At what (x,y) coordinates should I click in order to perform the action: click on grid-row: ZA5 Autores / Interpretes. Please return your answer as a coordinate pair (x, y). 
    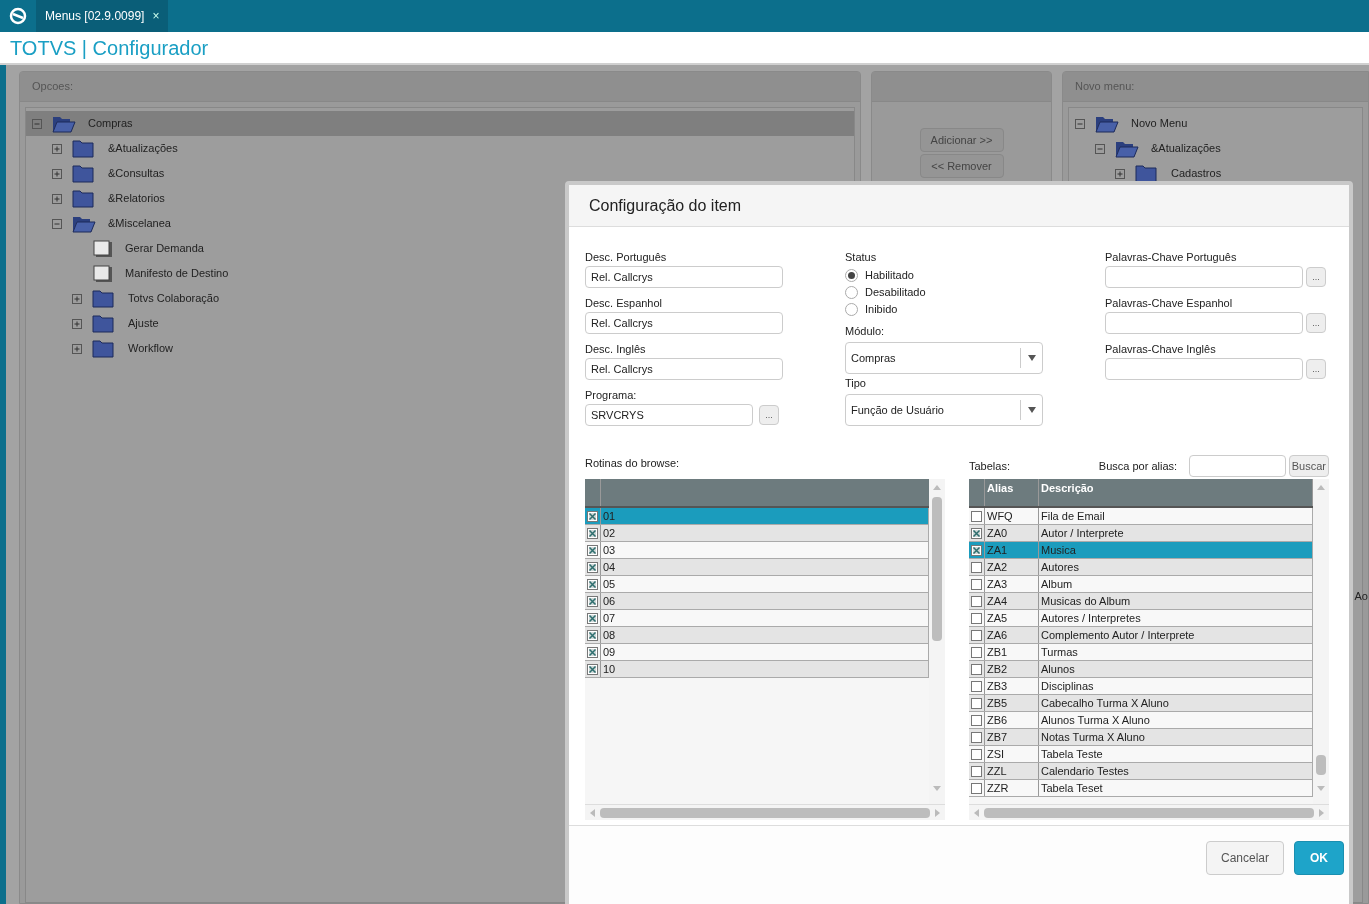
    Looking at the image, I should click on (1141, 618).